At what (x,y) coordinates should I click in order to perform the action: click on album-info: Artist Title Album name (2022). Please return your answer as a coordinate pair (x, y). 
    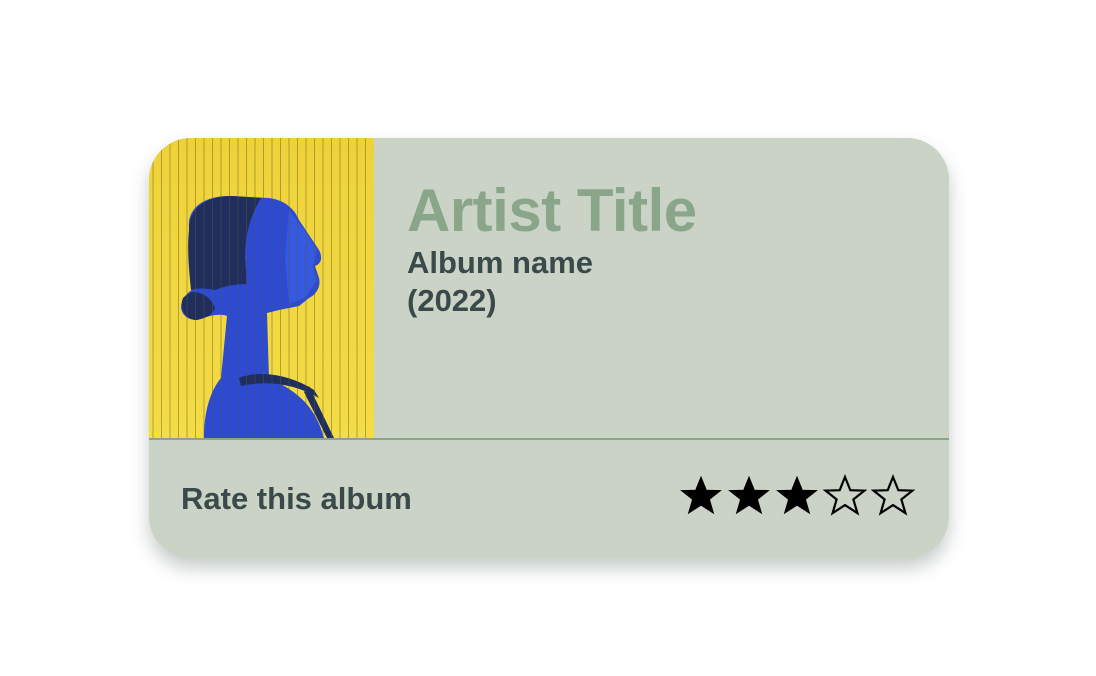
    Looking at the image, I should click on (552, 249).